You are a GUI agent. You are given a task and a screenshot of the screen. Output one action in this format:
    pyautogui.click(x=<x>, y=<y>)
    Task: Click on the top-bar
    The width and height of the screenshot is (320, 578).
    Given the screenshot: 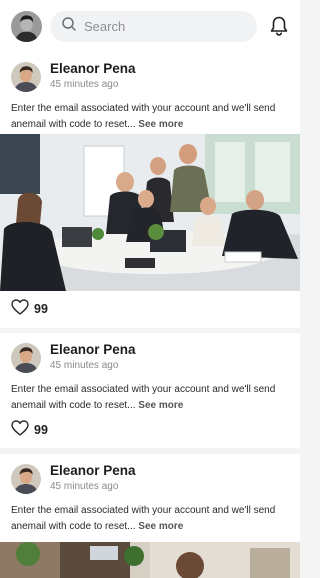 What is the action you would take?
    pyautogui.click(x=150, y=26)
    